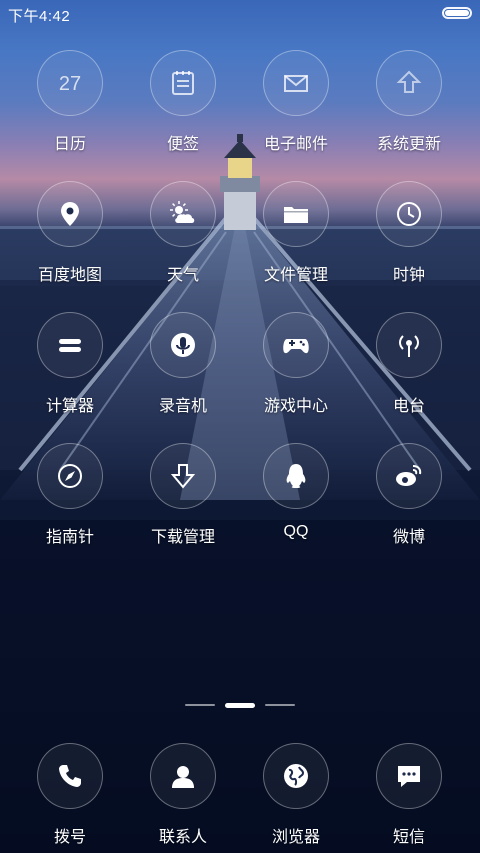  I want to click on app-label: 微博, so click(408, 537).